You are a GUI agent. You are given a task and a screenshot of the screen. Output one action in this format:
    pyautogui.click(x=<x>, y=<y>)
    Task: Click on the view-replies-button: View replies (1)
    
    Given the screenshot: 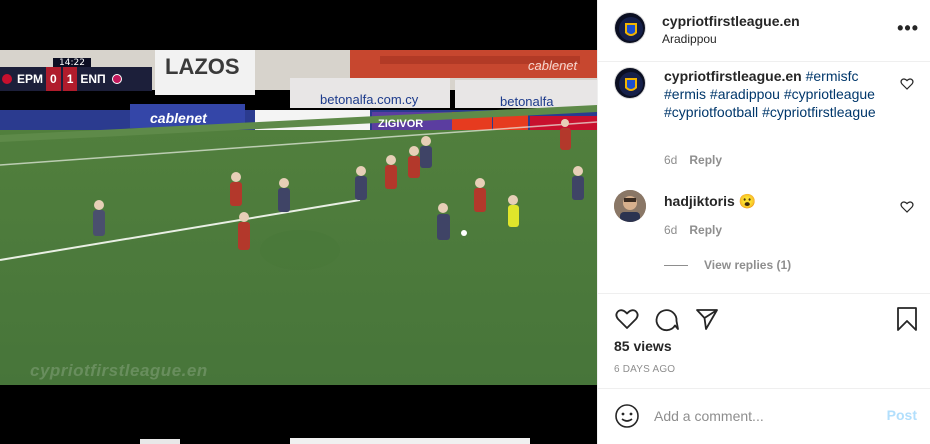 What is the action you would take?
    pyautogui.click(x=727, y=265)
    